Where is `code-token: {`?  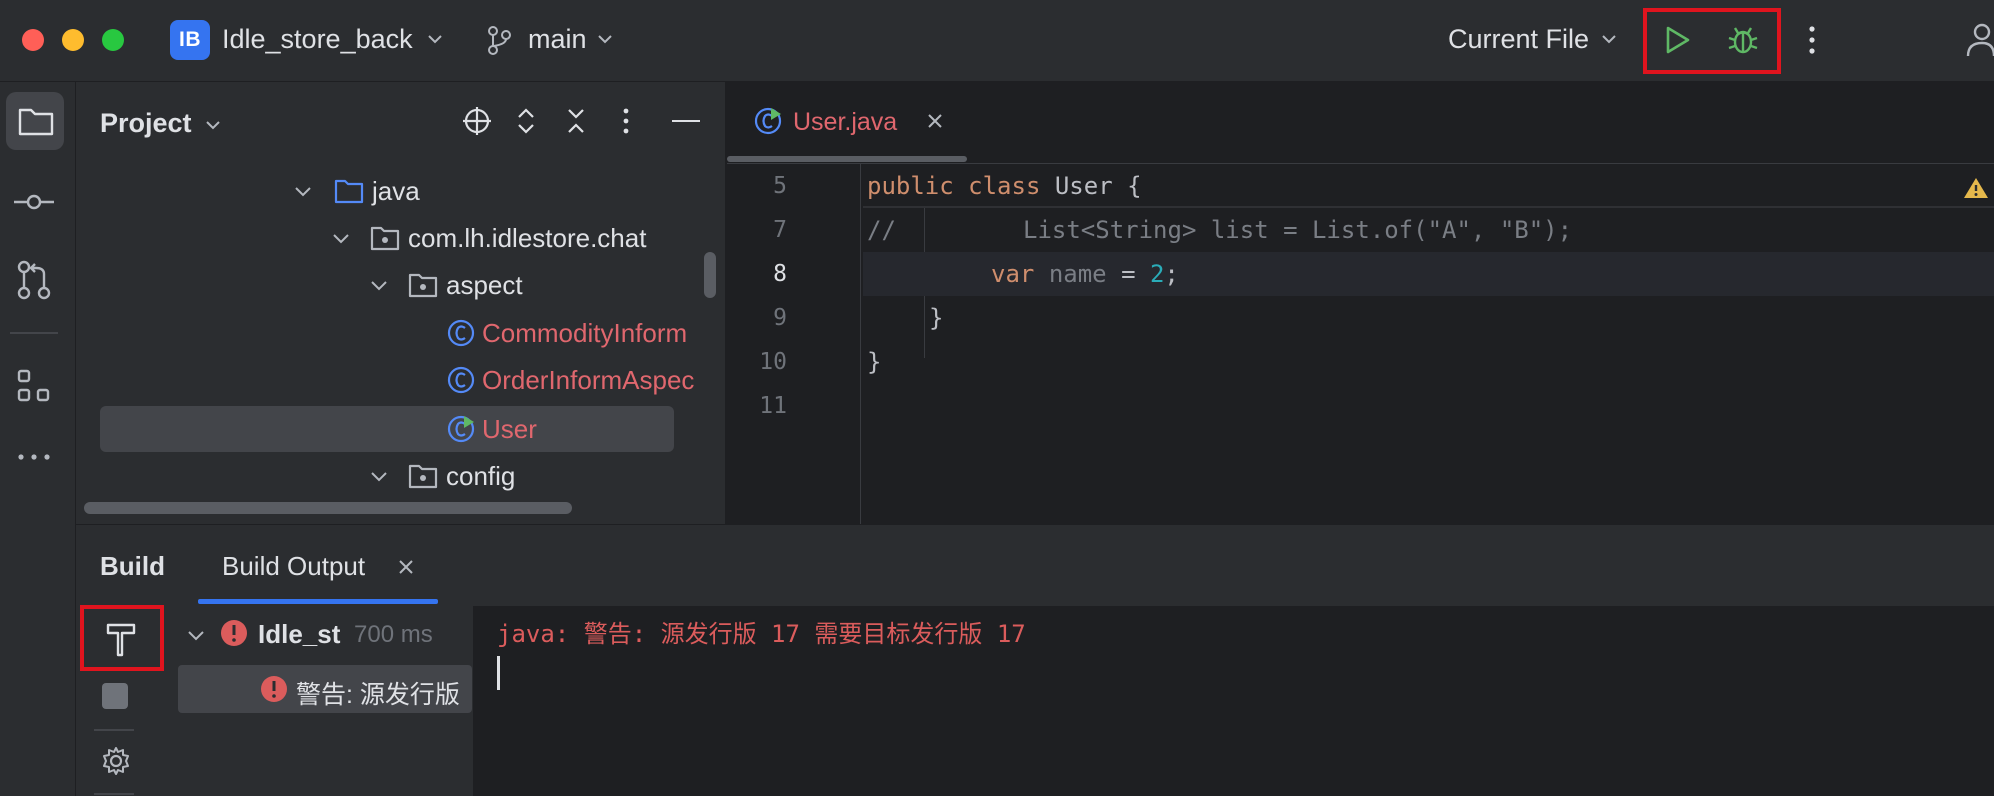
code-token: { is located at coordinates (1134, 186).